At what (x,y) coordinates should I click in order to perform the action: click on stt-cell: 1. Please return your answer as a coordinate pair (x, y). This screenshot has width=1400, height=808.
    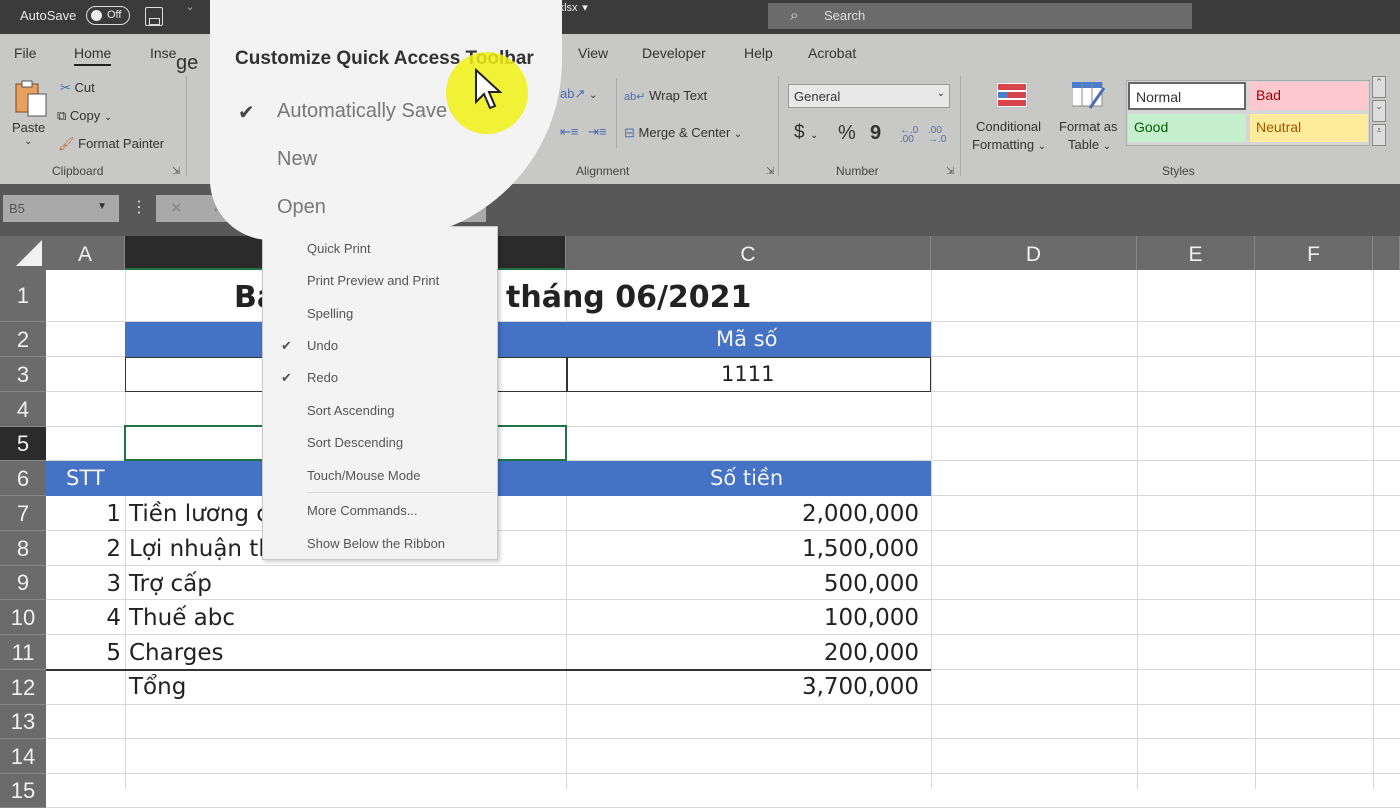
    Looking at the image, I should click on (113, 514).